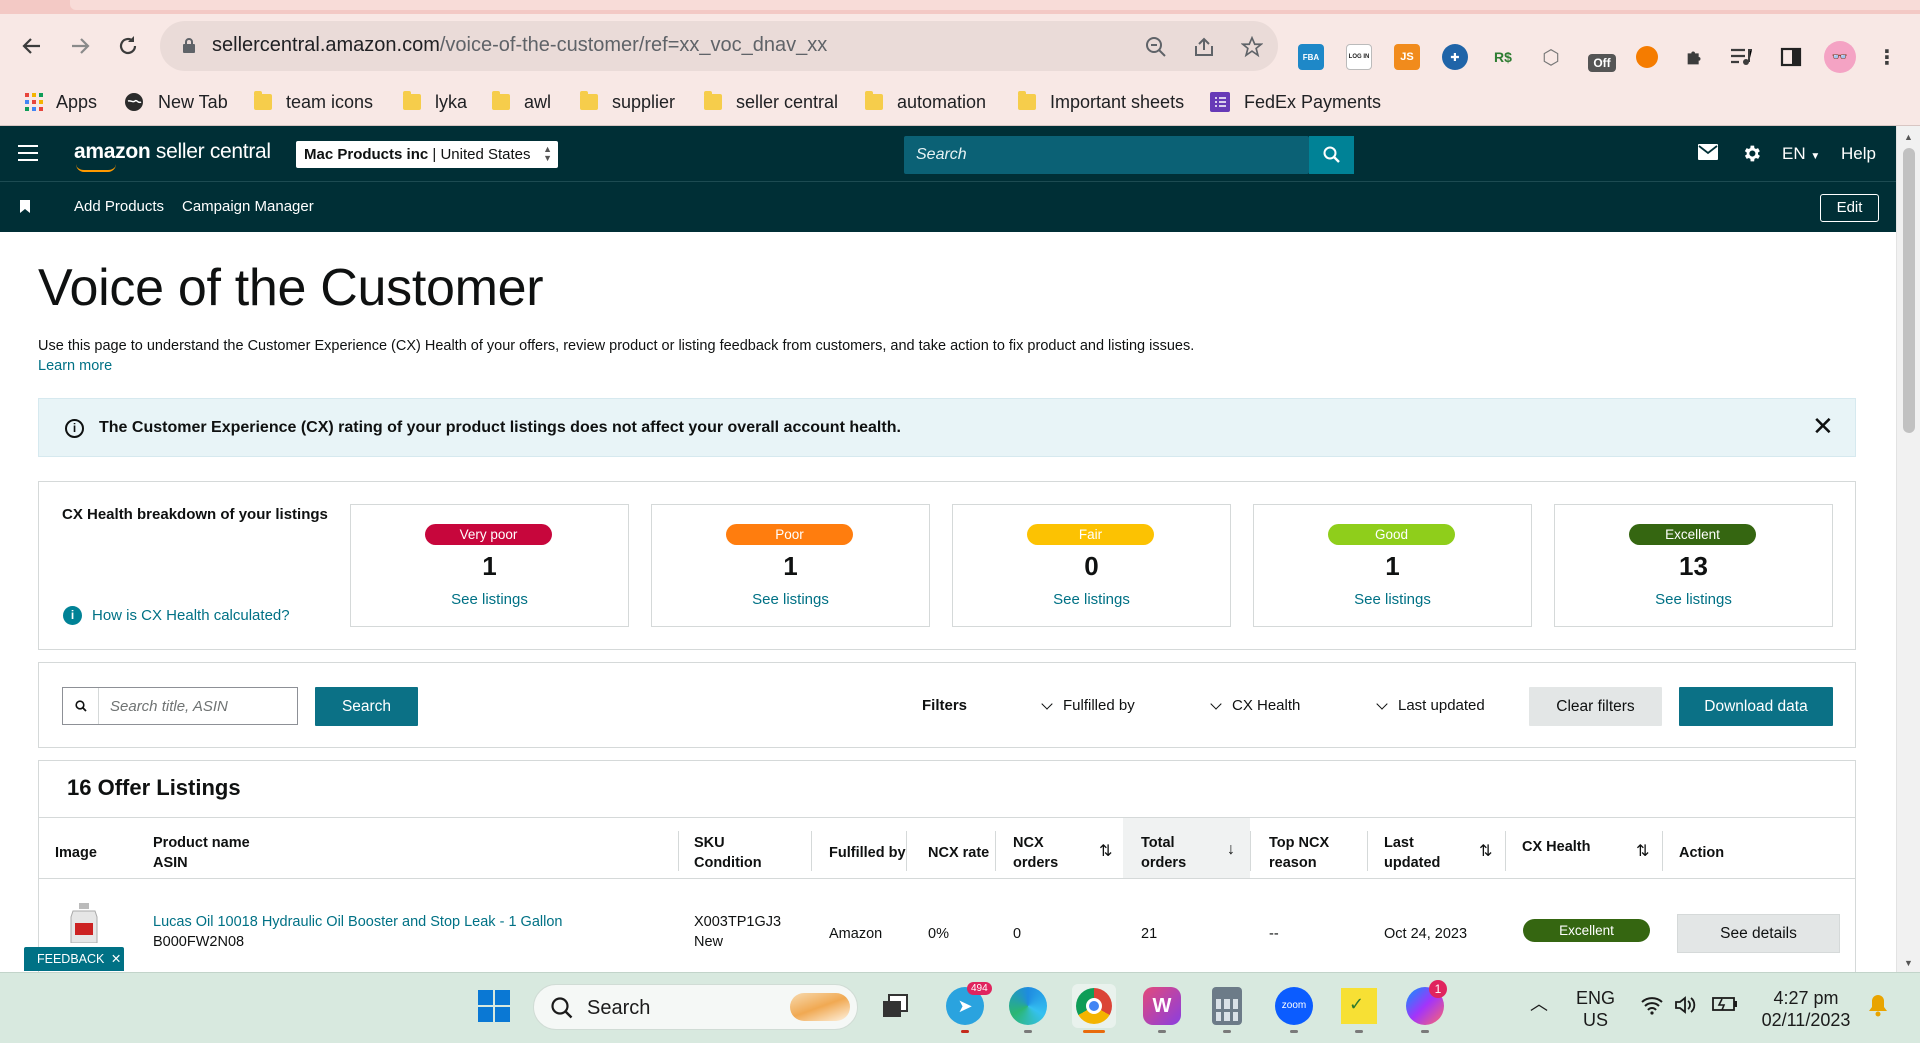  I want to click on bookmark-fedex-payments: FedEx Payments, so click(1295, 102).